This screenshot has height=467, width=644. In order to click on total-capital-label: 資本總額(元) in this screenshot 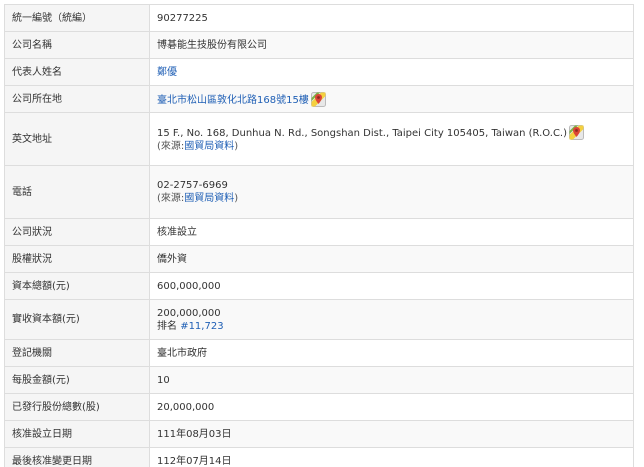, I will do `click(77, 286)`.